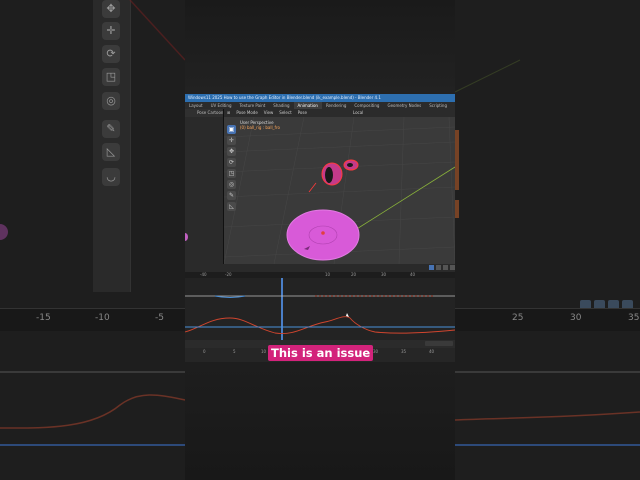 The height and width of the screenshot is (480, 640). Describe the element at coordinates (231, 140) in the screenshot. I see `cursor-icon: ✛` at that location.